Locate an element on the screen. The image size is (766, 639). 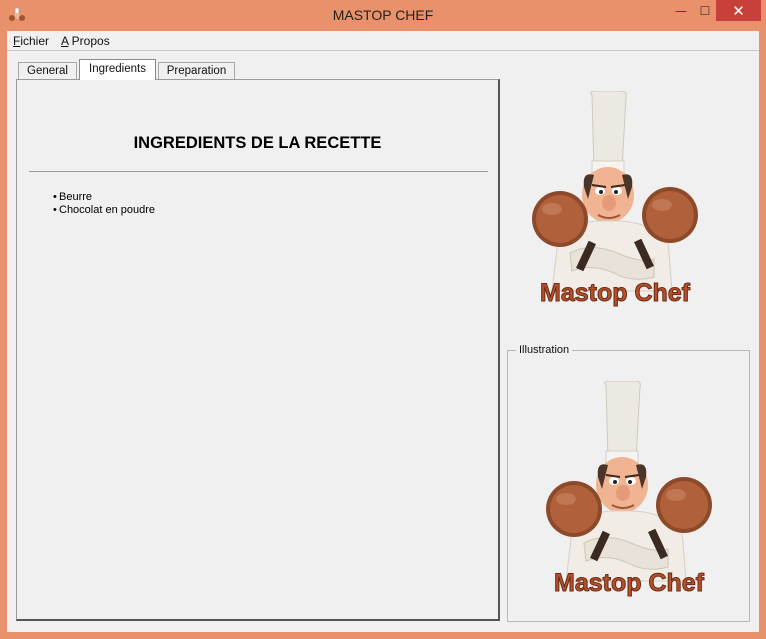
minimize-icon: — is located at coordinates (681, 10).